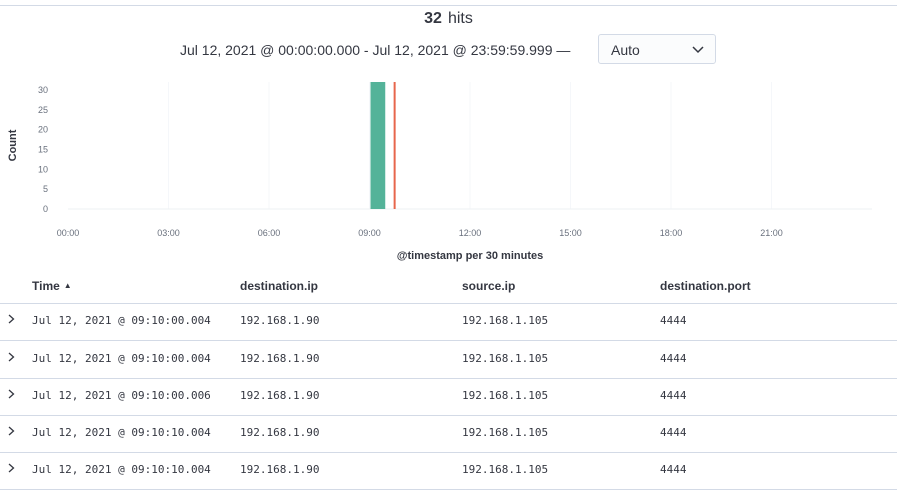 The width and height of the screenshot is (897, 490). I want to click on column-header-destination-ip: destination.ip, so click(279, 286).